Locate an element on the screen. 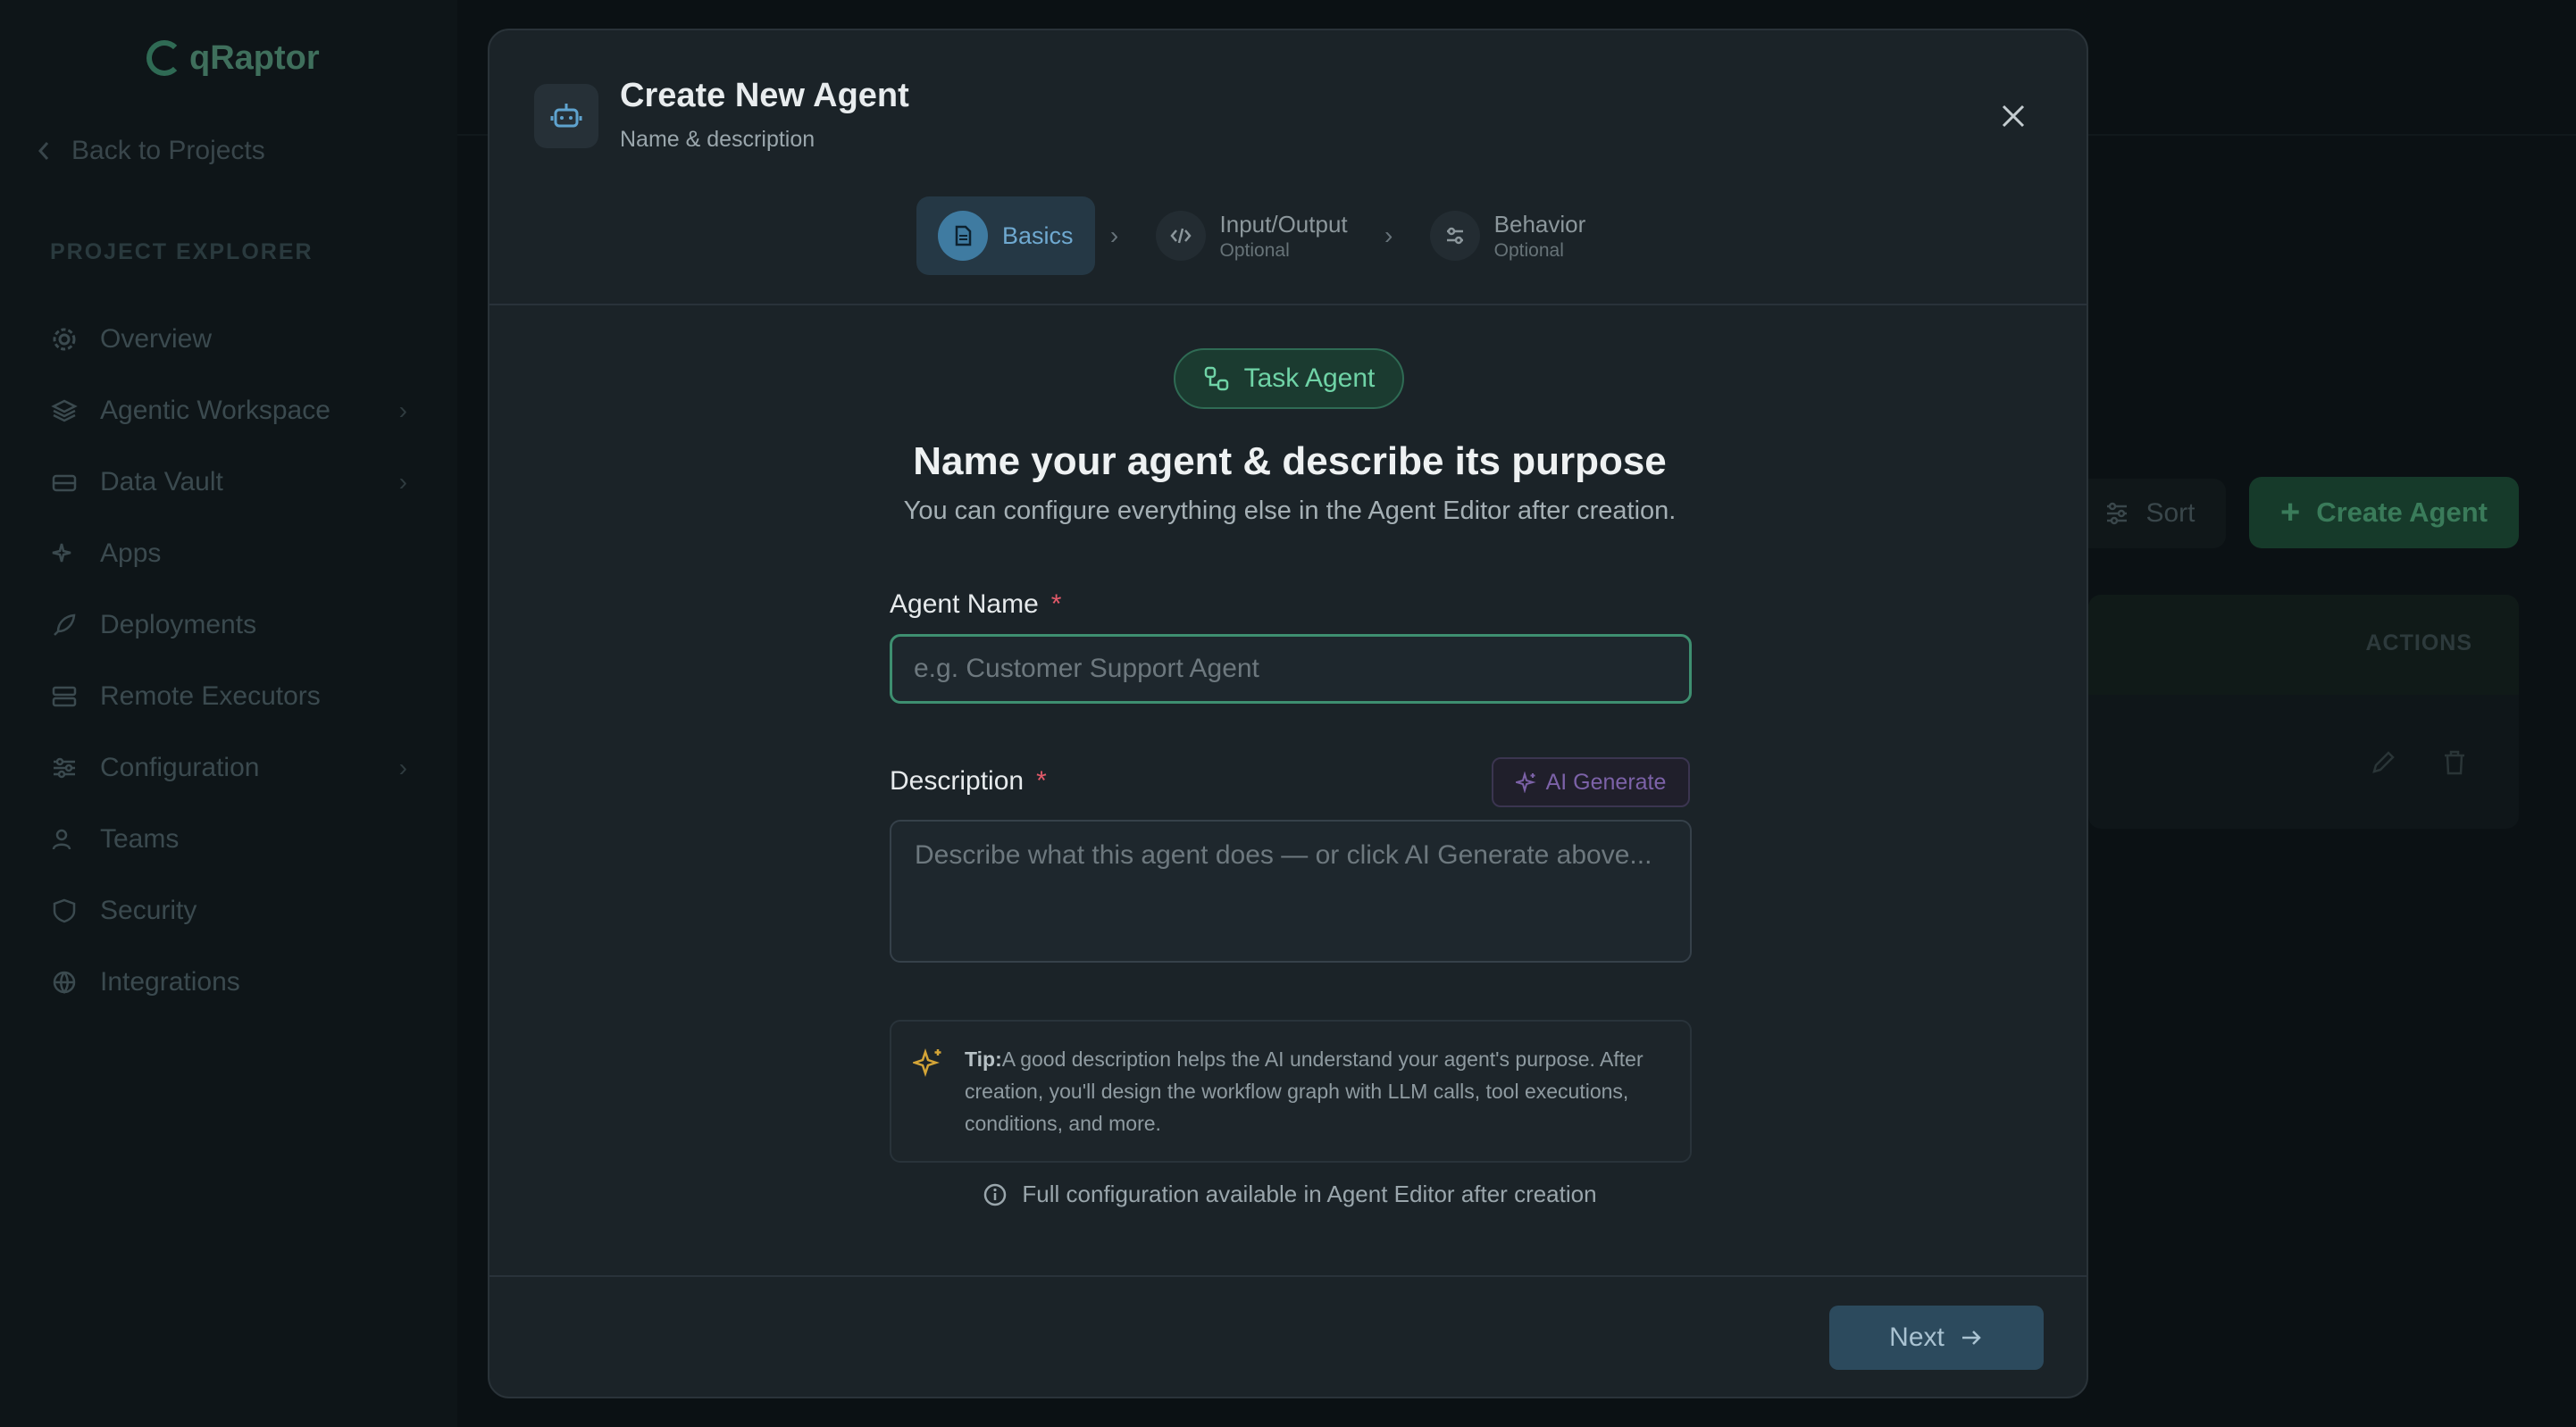 The image size is (2576, 1427). modal-title: Create New Agent is located at coordinates (765, 95).